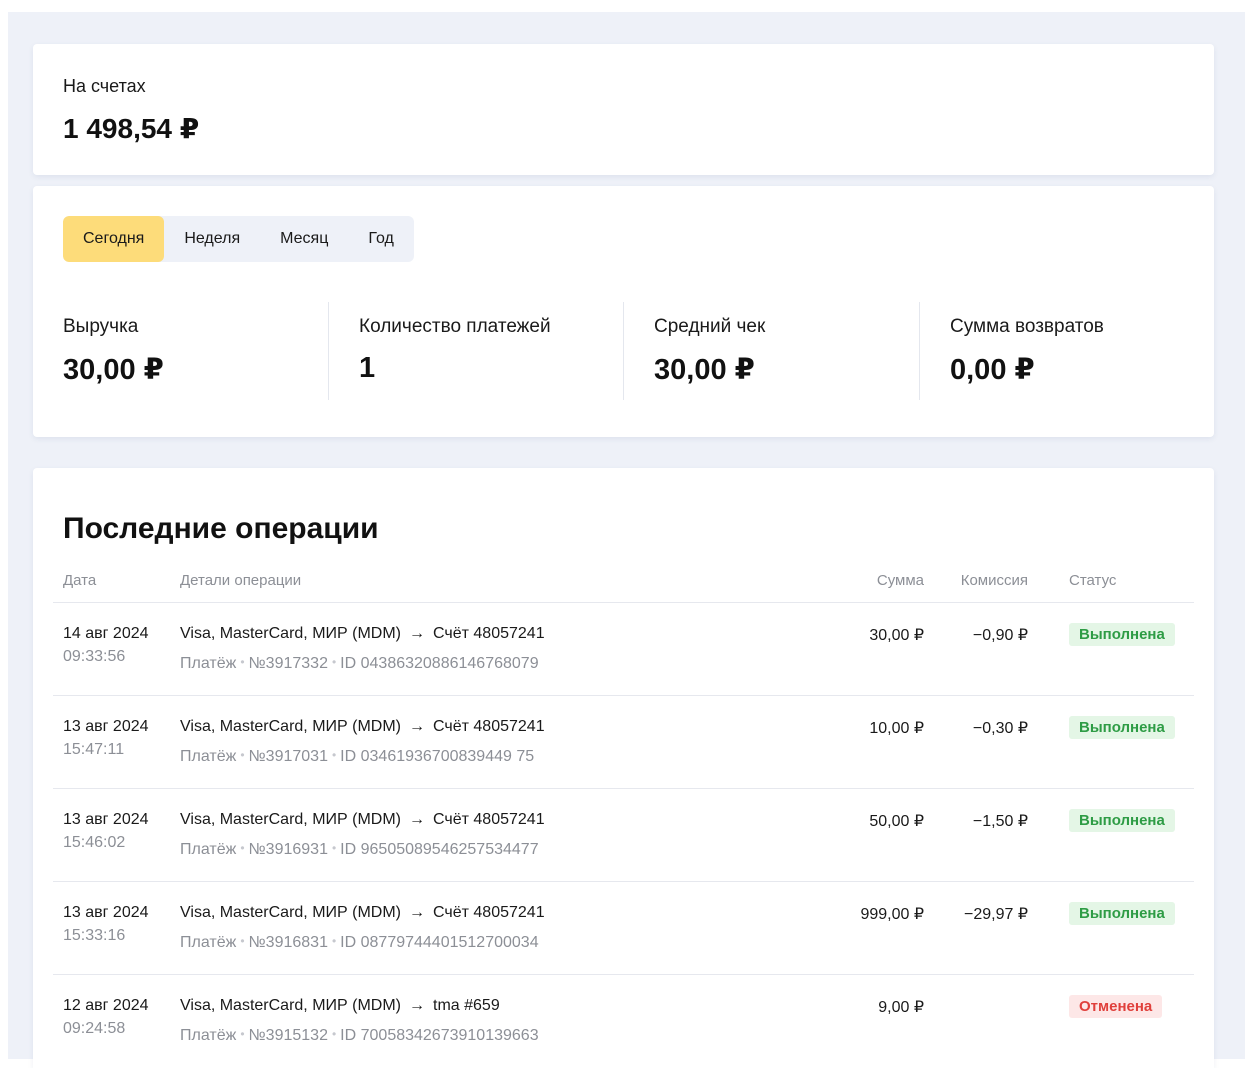 The height and width of the screenshot is (1068, 1245). What do you see at coordinates (994, 580) in the screenshot?
I see `column-fee: Комиссия` at bounding box center [994, 580].